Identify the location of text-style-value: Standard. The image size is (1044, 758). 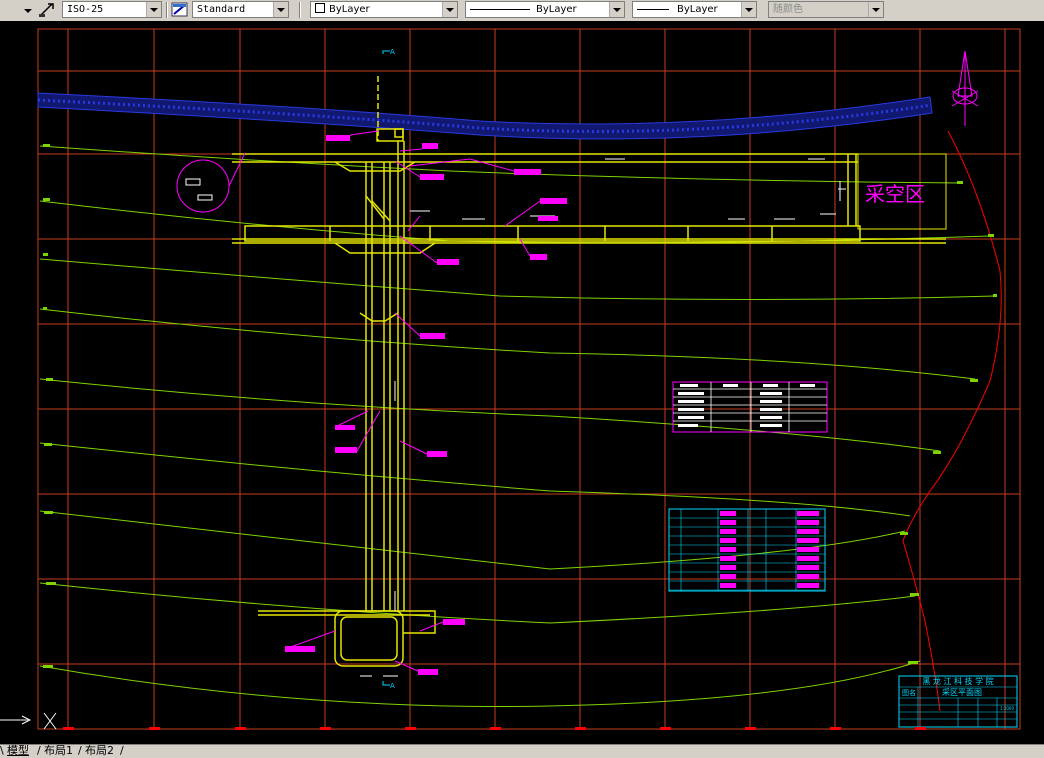
(221, 9).